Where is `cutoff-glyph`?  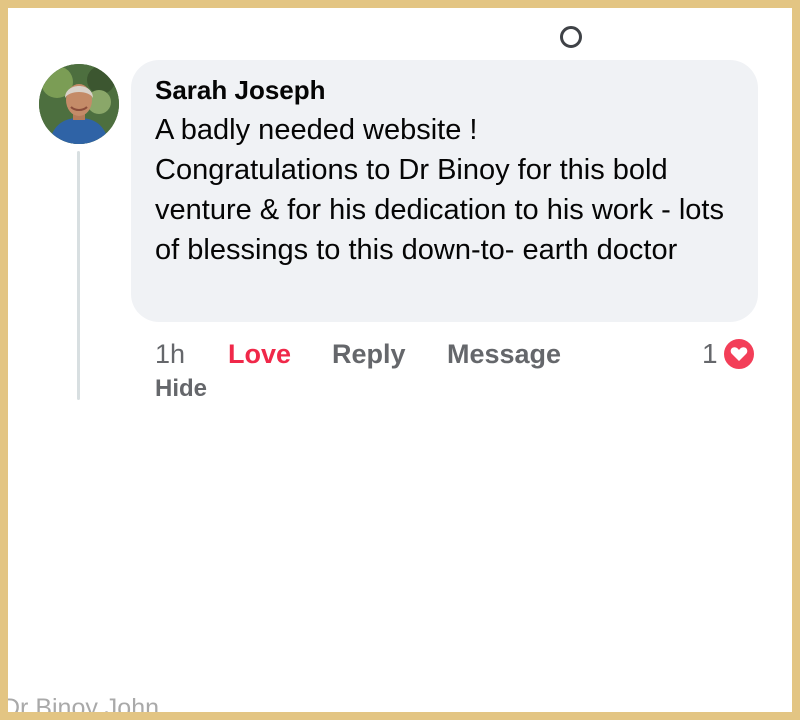 cutoff-glyph is located at coordinates (571, 37).